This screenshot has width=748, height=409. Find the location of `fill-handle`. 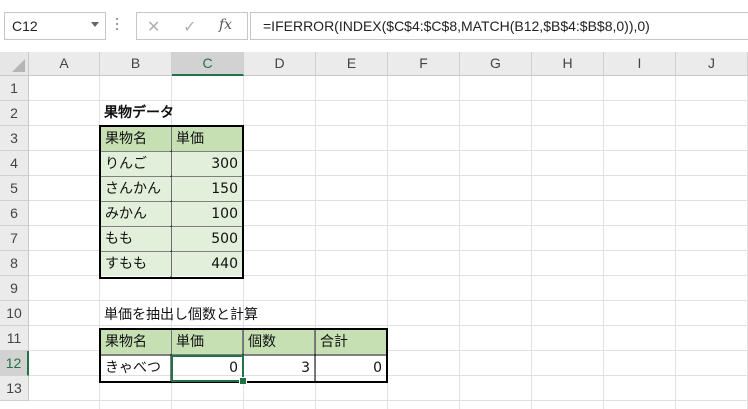

fill-handle is located at coordinates (243, 381).